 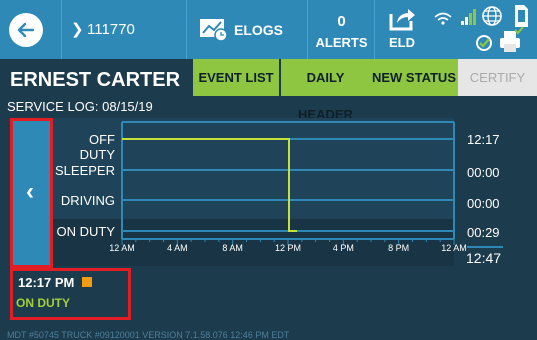 I want to click on status-label-driving: DRIVING, so click(x=87, y=200).